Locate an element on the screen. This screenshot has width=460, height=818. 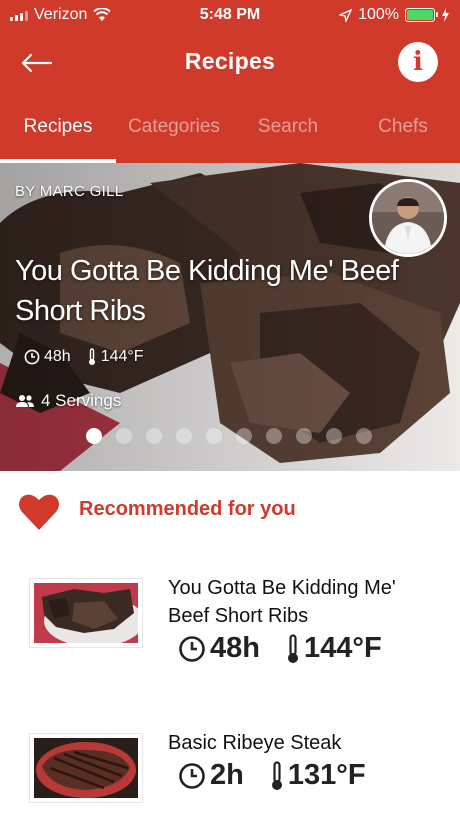
arrow-left-icon is located at coordinates (36, 63).